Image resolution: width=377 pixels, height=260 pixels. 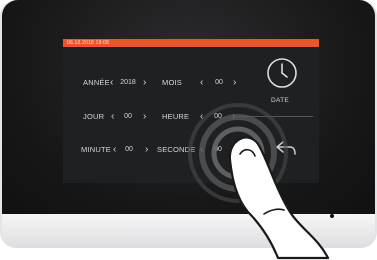 What do you see at coordinates (144, 117) in the screenshot?
I see `day-increment-button: ›` at bounding box center [144, 117].